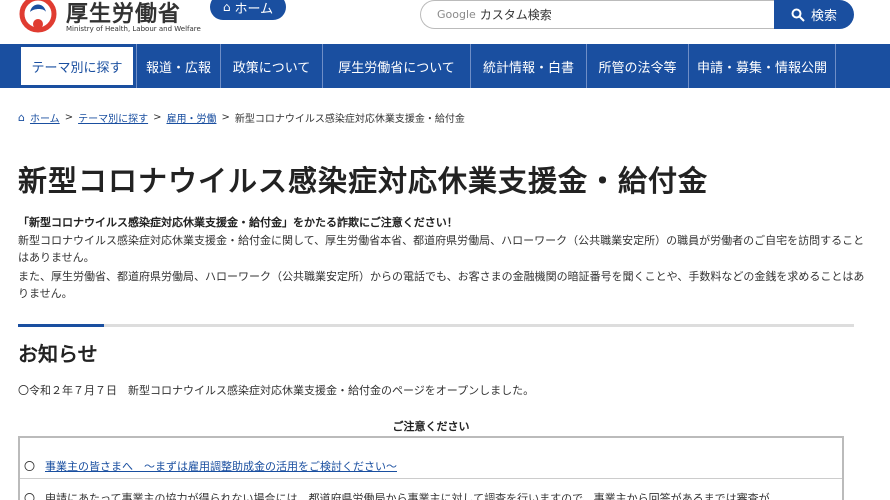  I want to click on breadcrumb-link-home: ホーム, so click(45, 117).